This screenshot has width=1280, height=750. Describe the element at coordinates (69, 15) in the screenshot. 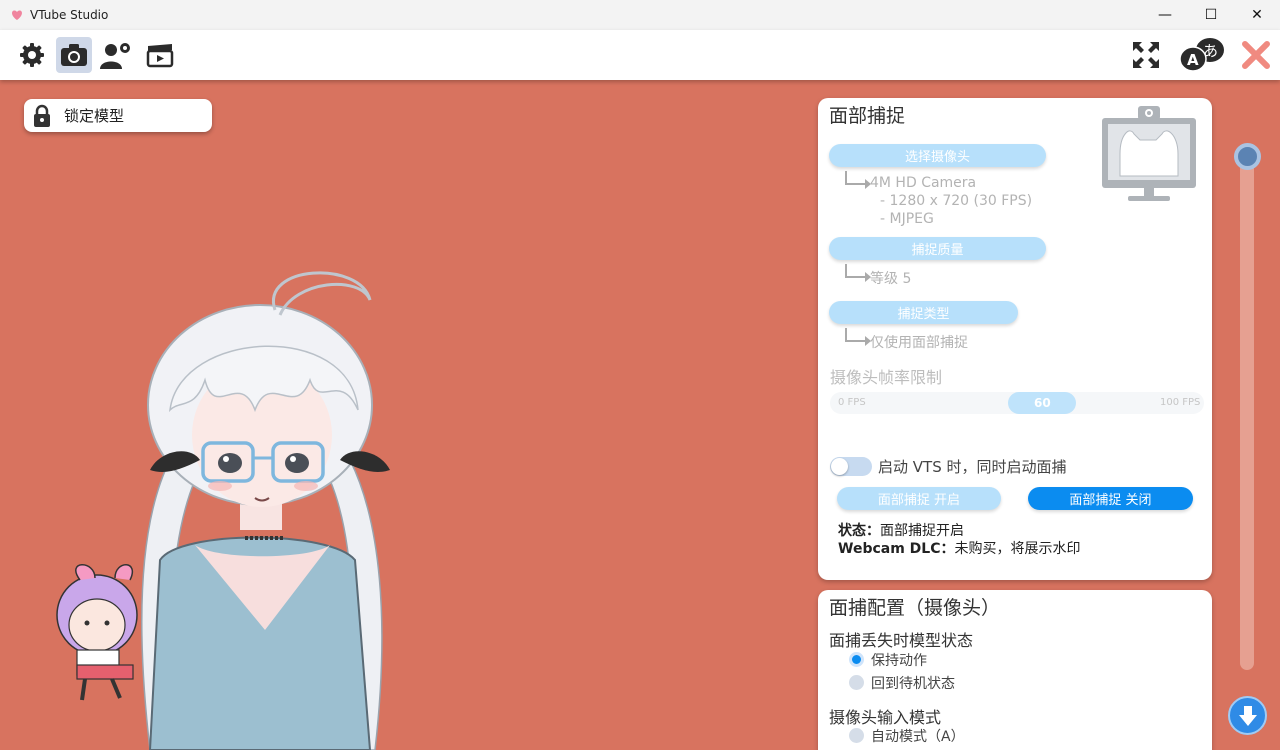

I see `window-title: VTube Studio` at that location.